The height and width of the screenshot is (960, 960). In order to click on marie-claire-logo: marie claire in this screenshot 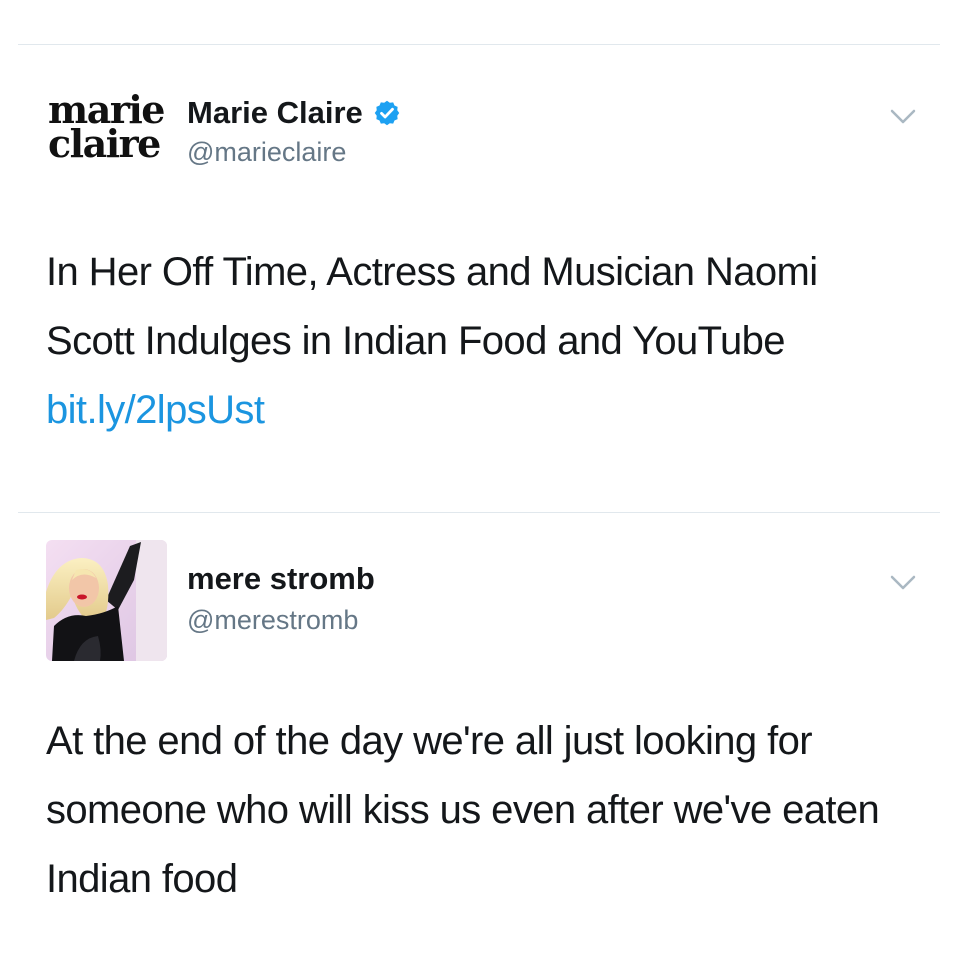, I will do `click(106, 128)`.